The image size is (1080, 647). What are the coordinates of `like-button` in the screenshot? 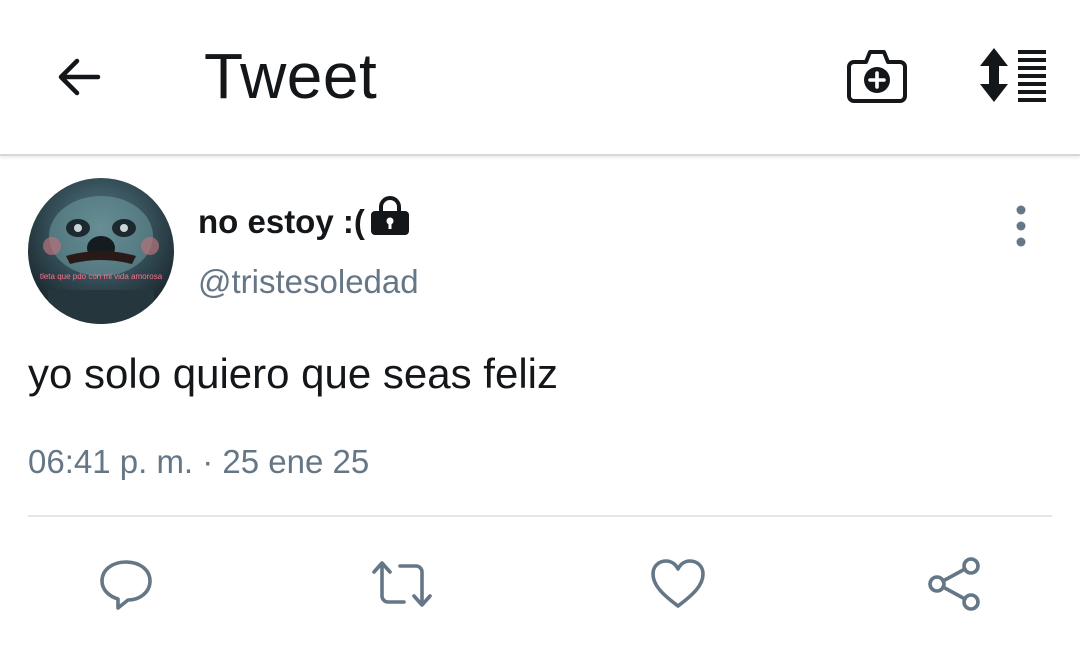 It's located at (678, 584).